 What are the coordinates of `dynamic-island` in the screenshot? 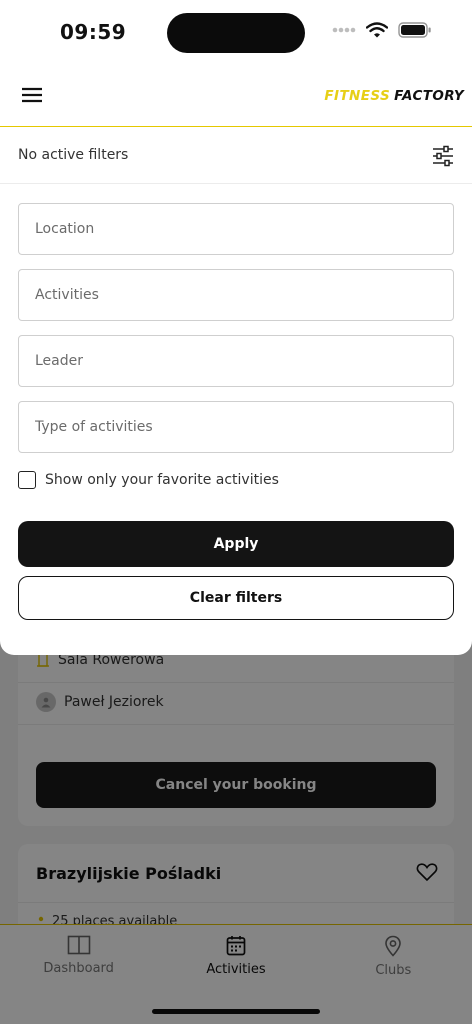 It's located at (236, 33).